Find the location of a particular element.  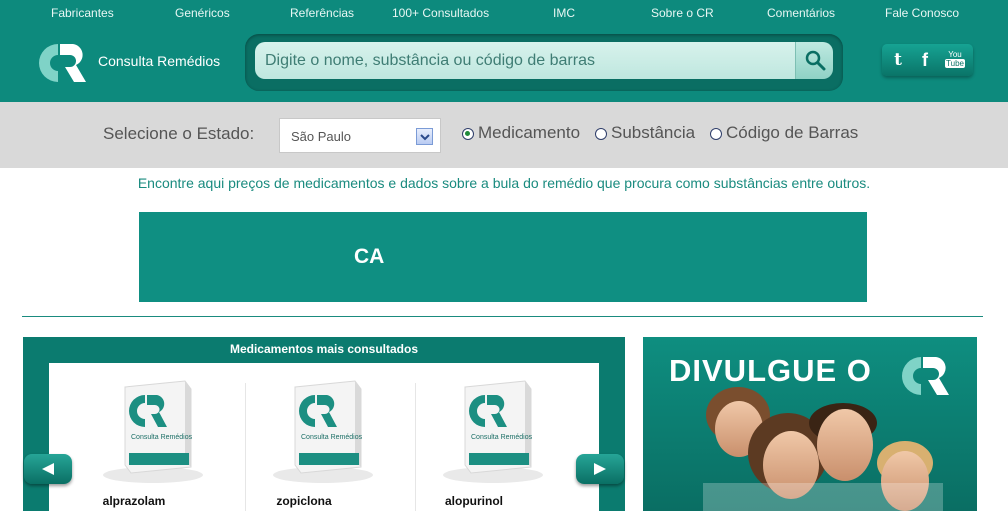

carousel-prev-button is located at coordinates (48, 469).